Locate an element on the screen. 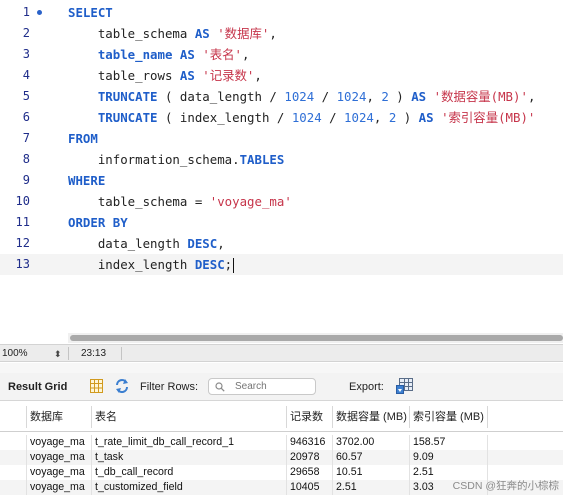 The height and width of the screenshot is (496, 563). line-number: 6 is located at coordinates (26, 117).